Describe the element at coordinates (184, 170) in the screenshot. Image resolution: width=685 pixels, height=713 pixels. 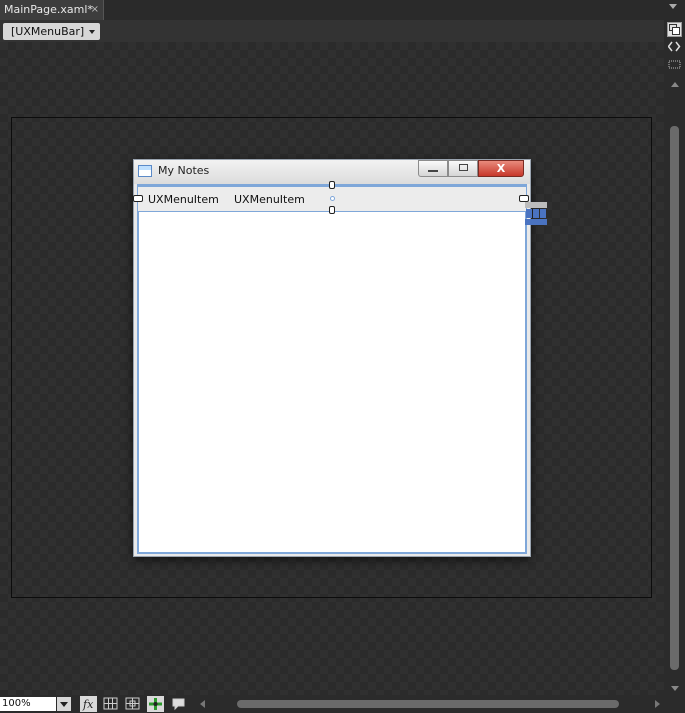
I see `window-title: My Notes` at that location.